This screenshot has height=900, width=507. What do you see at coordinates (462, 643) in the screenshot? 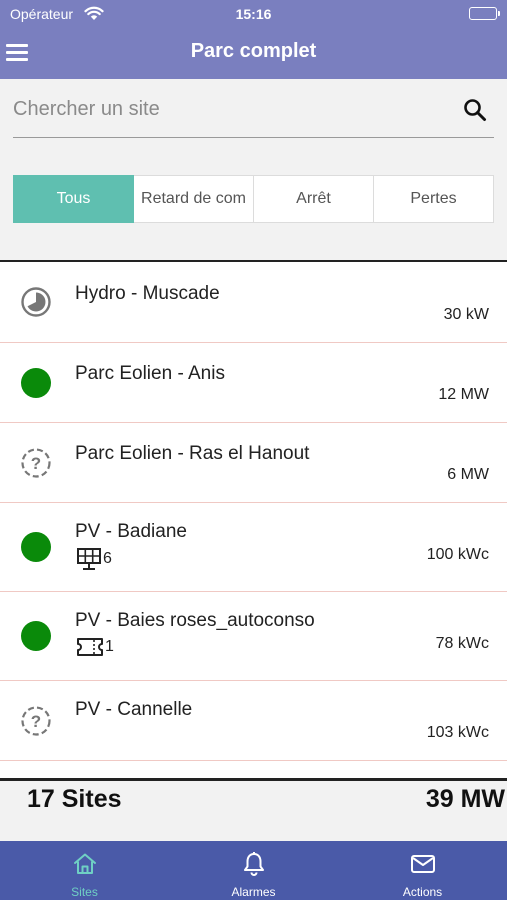
I see `site-power: 78 kWc` at bounding box center [462, 643].